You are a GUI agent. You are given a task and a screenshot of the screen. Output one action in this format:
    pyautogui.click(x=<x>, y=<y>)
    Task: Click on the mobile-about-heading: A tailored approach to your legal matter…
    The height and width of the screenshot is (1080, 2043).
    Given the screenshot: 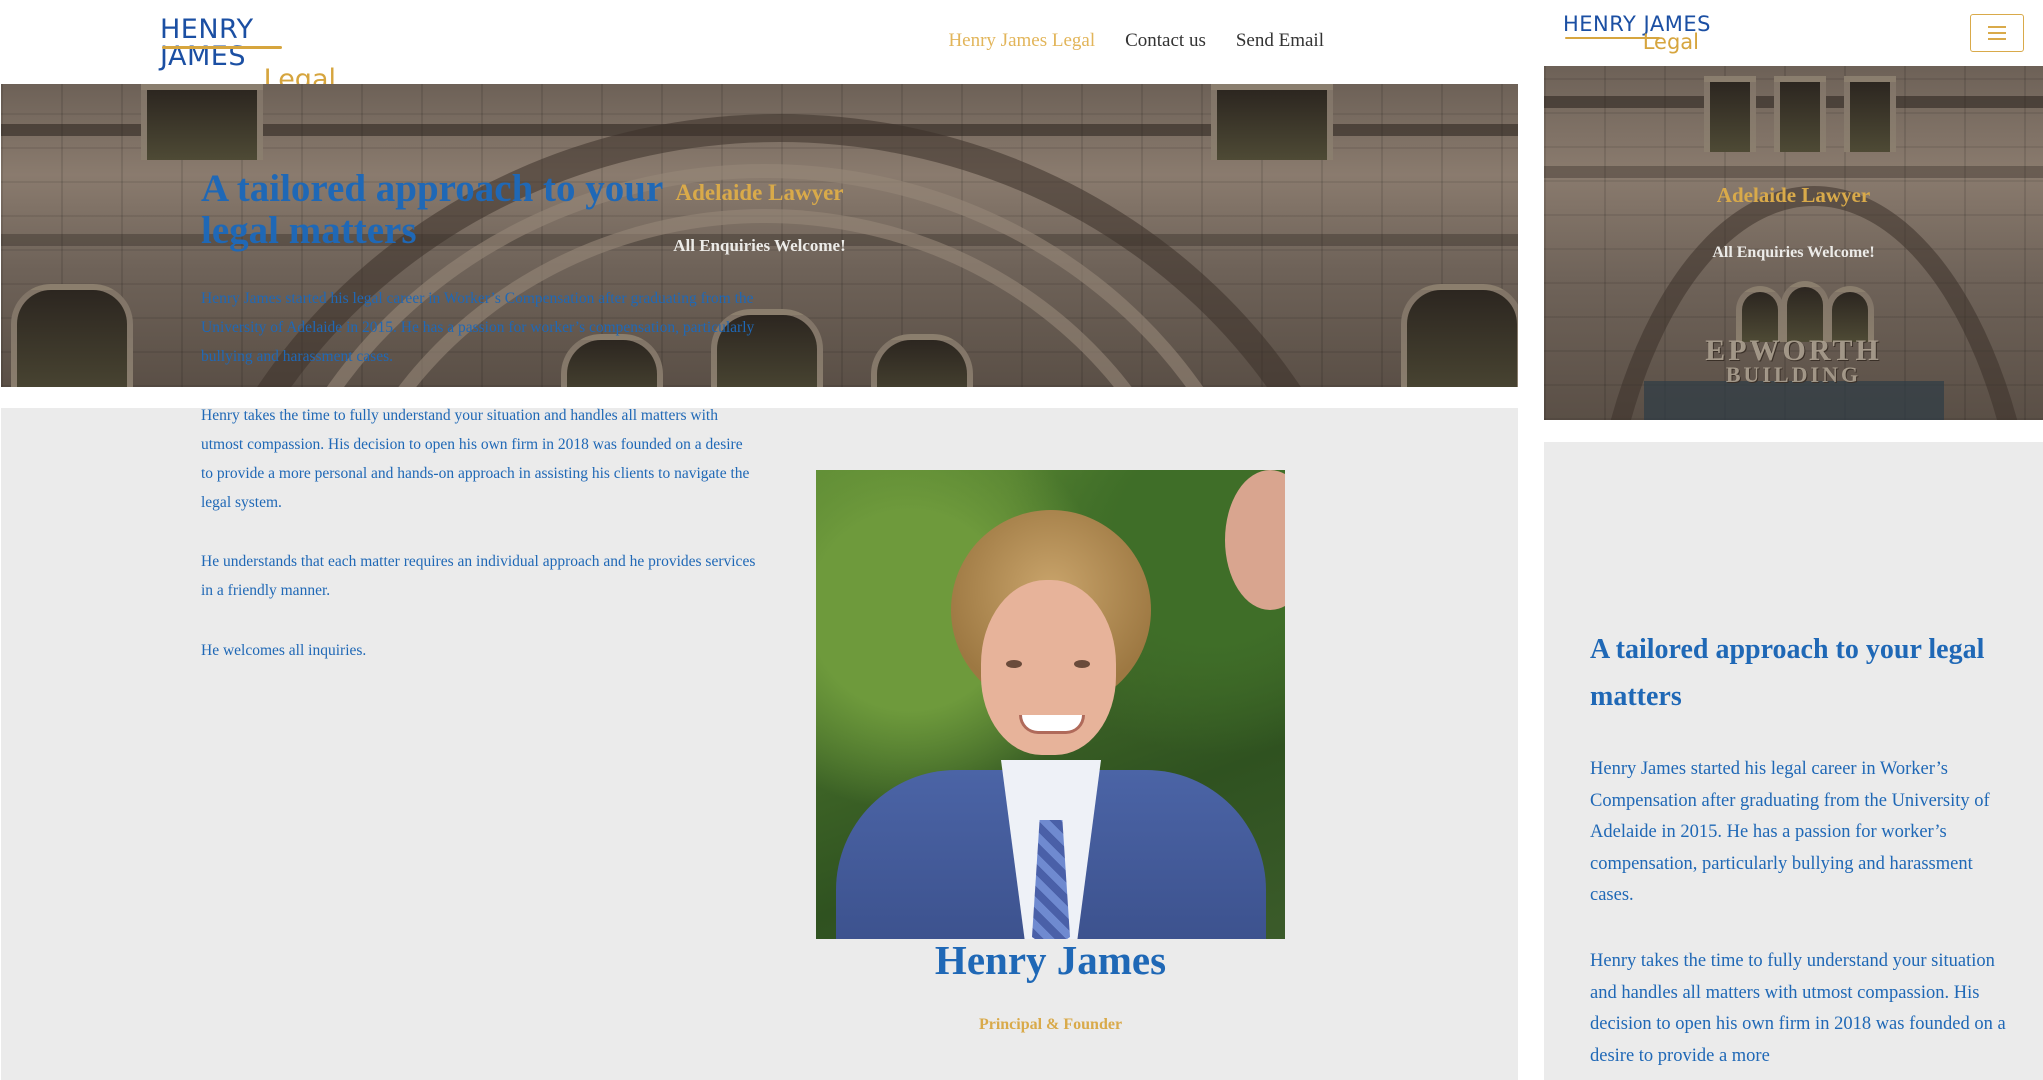 What is the action you would take?
    pyautogui.click(x=1787, y=673)
    